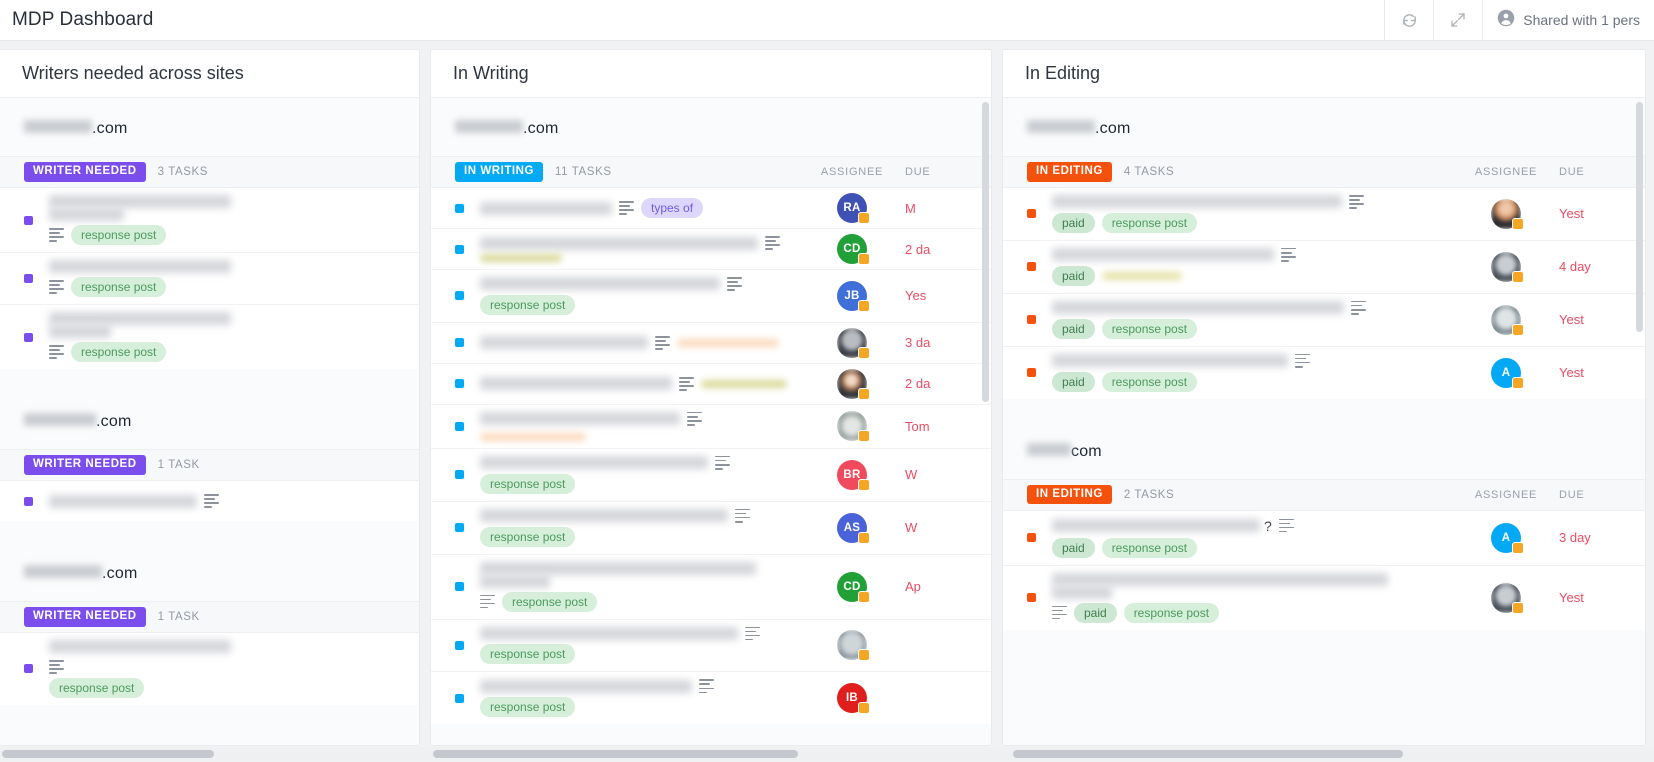  I want to click on table-row: Tom, so click(711, 427).